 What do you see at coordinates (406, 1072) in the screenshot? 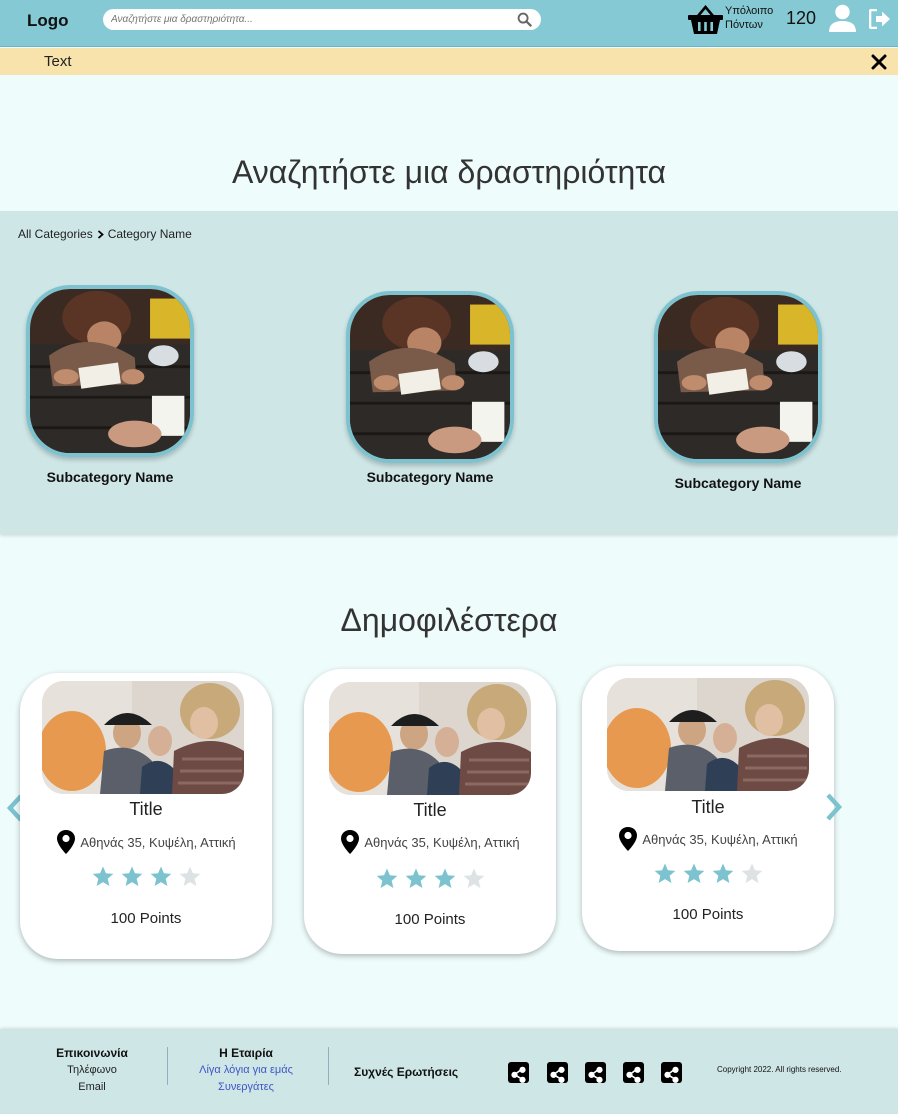
I see `footer-faq-link: Συχνές Ερωτήσεις` at bounding box center [406, 1072].